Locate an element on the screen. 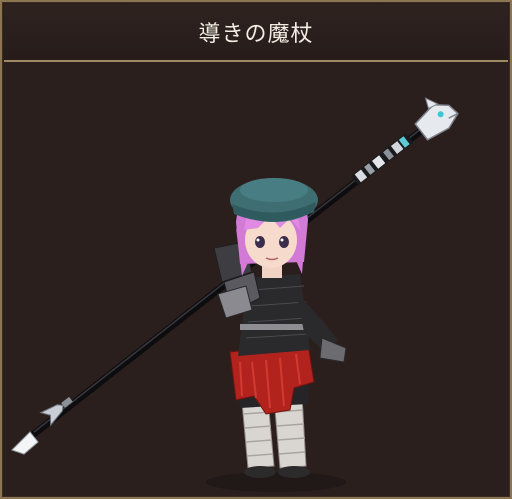 Image resolution: width=512 pixels, height=499 pixels. window-title: 導きの魔杖 is located at coordinates (256, 34).